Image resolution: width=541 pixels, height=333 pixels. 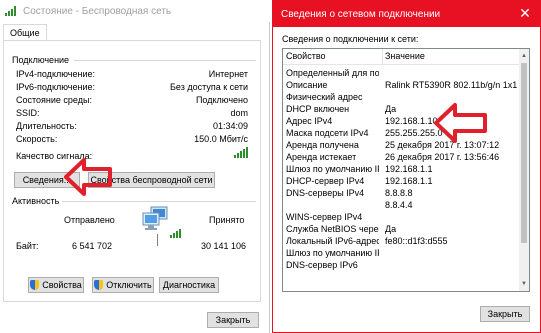 What do you see at coordinates (399, 193) in the screenshot?
I see `row-value: 8.8.8.8` at bounding box center [399, 193].